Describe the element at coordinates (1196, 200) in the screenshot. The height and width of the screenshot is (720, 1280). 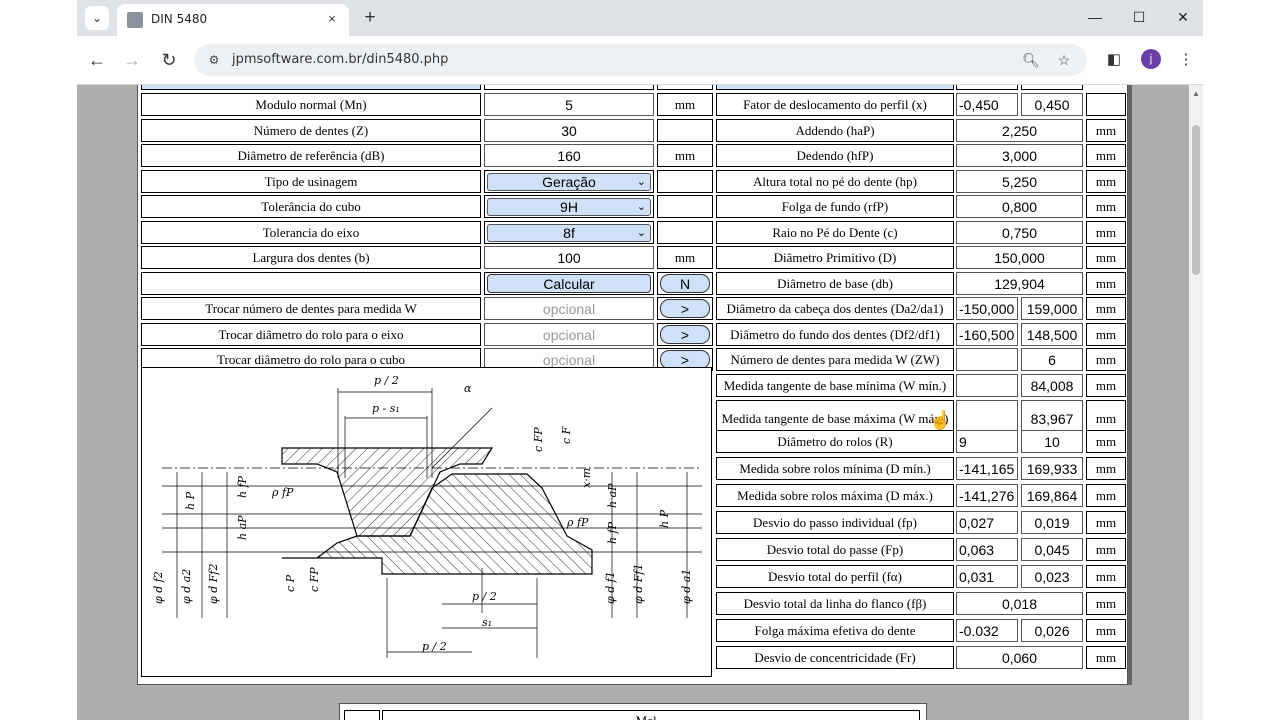
I see `scrollbar-thumb` at that location.